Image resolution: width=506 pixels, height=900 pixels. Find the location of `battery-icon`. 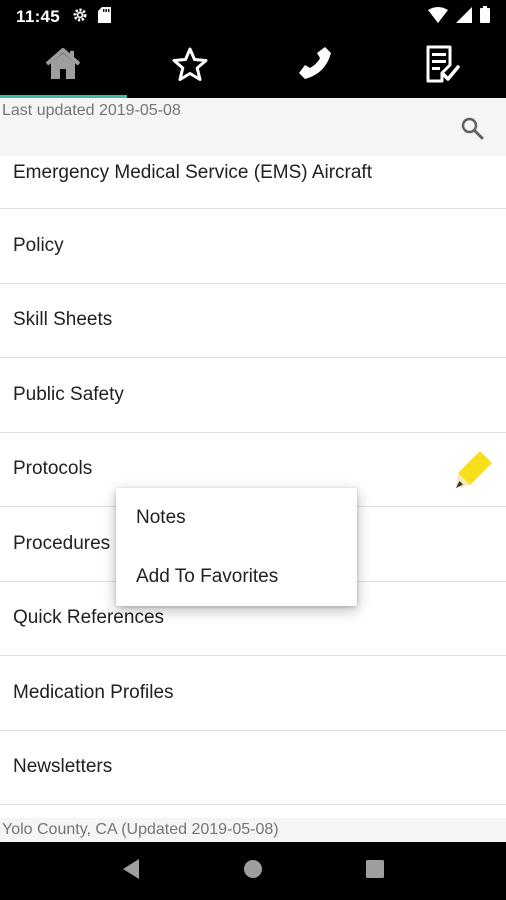

battery-icon is located at coordinates (485, 17).